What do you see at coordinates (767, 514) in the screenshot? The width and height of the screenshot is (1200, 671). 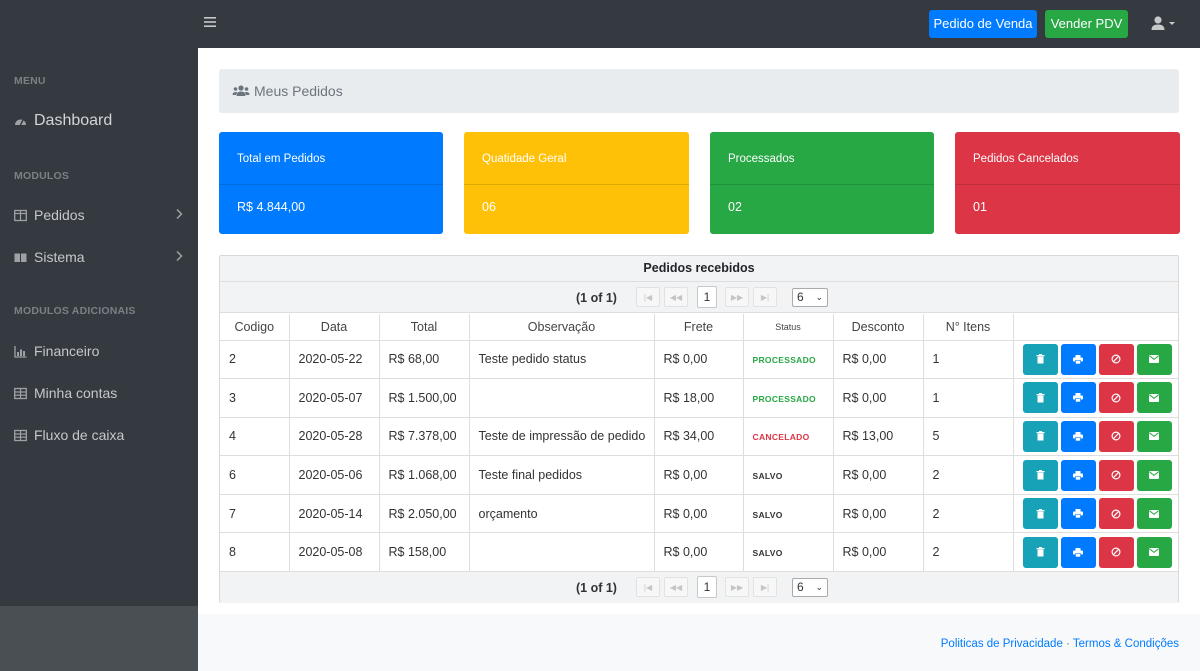 I see `status-badge: SALVO` at bounding box center [767, 514].